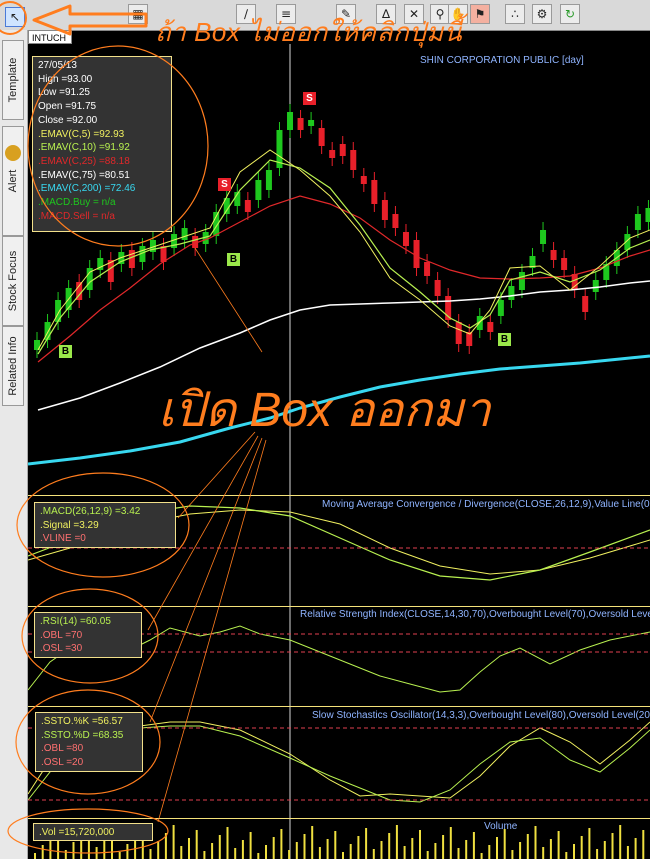  Describe the element at coordinates (13, 153) in the screenshot. I see `alert-bell-icon` at that location.